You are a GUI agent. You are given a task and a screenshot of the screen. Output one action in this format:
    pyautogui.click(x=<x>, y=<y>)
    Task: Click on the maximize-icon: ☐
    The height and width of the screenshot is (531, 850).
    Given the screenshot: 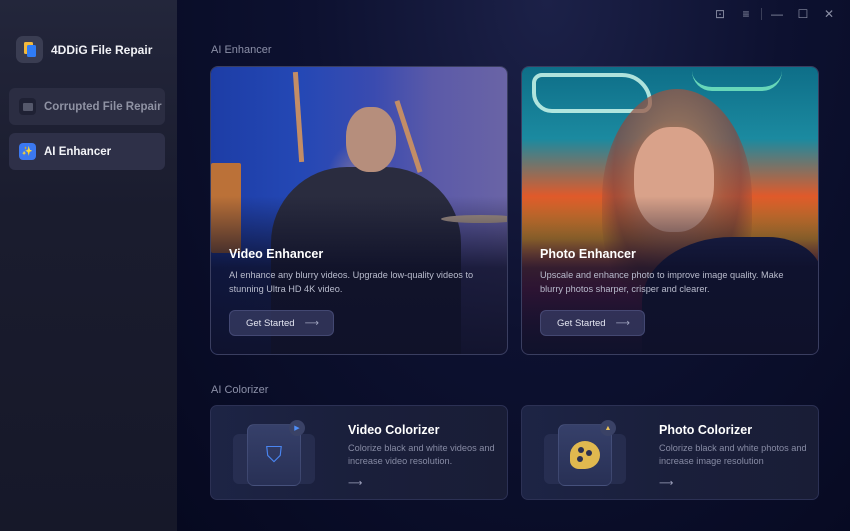 What is the action you would take?
    pyautogui.click(x=803, y=14)
    